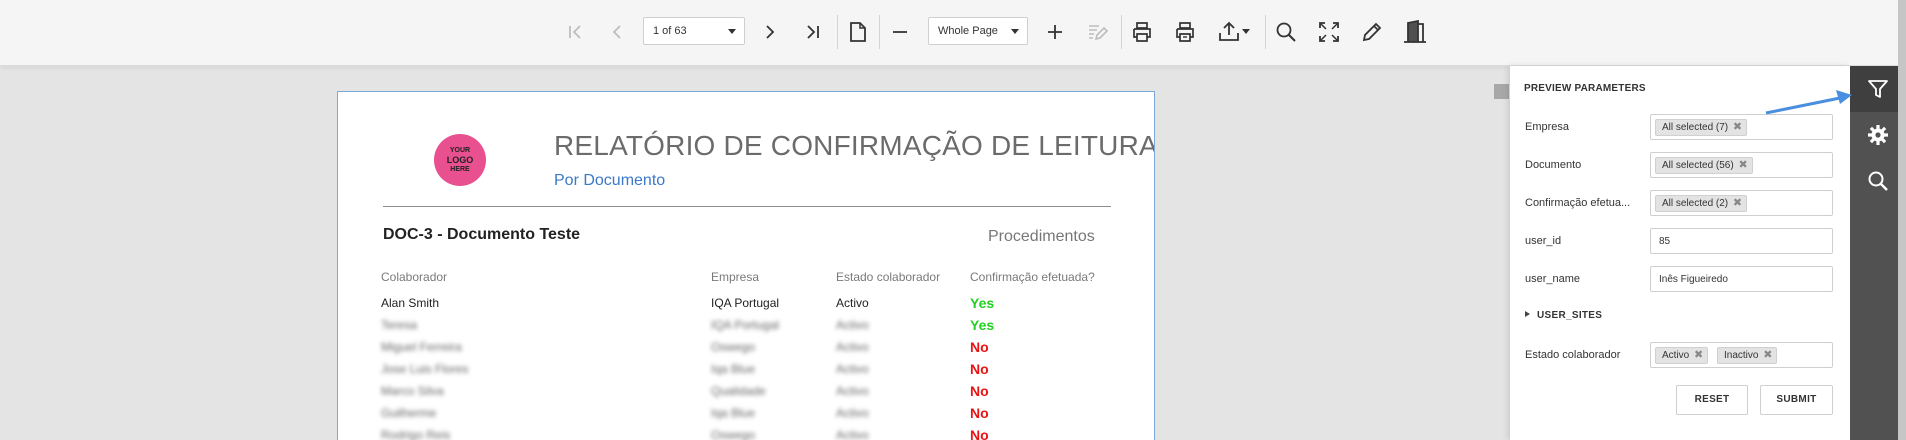  I want to click on edit-fields-button, so click(1097, 32).